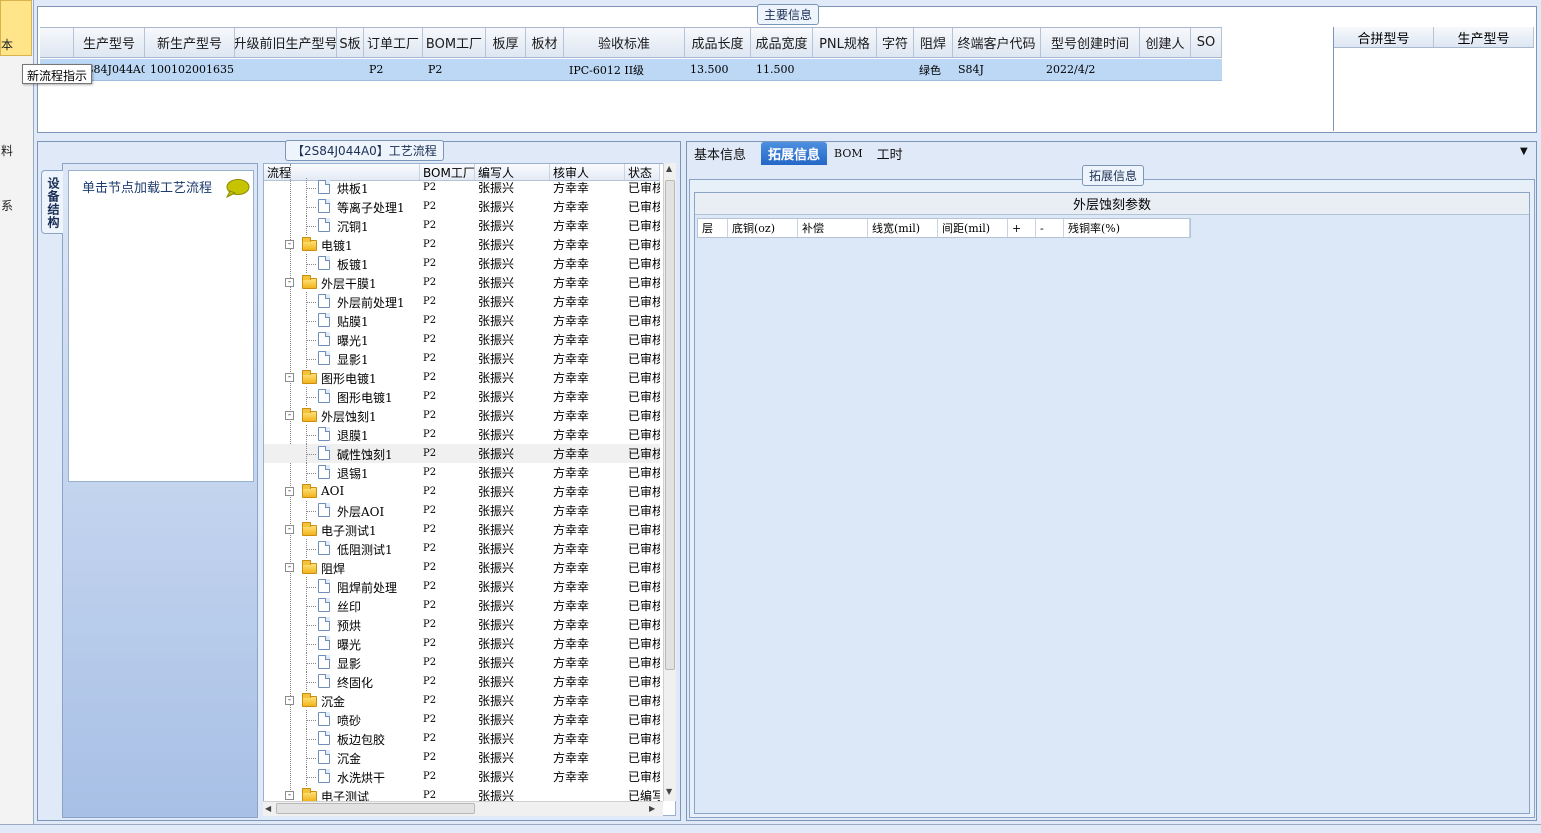 The height and width of the screenshot is (833, 1541). I want to click on merge-col-header: 生产型号, so click(1484, 37).